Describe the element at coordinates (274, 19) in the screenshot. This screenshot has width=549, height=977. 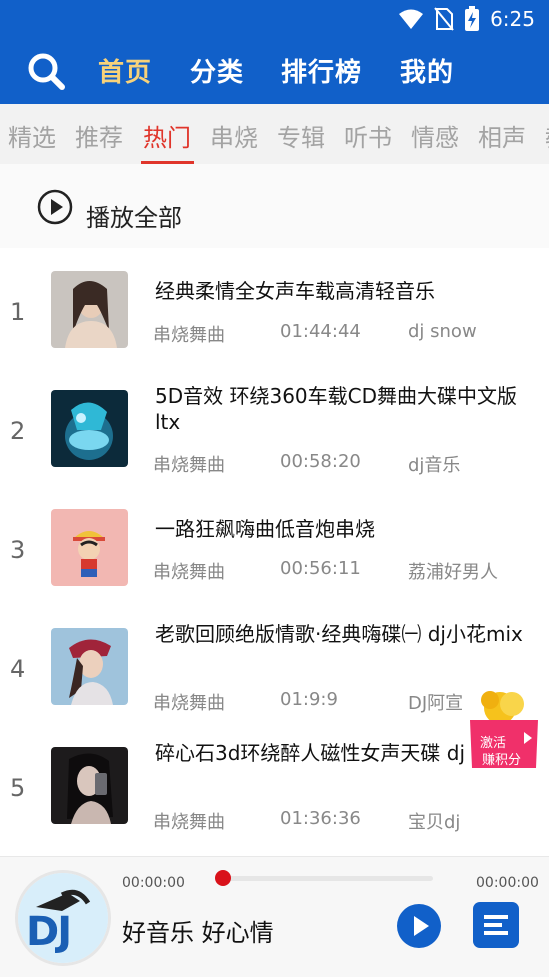
I see `status-bar: 6:25` at that location.